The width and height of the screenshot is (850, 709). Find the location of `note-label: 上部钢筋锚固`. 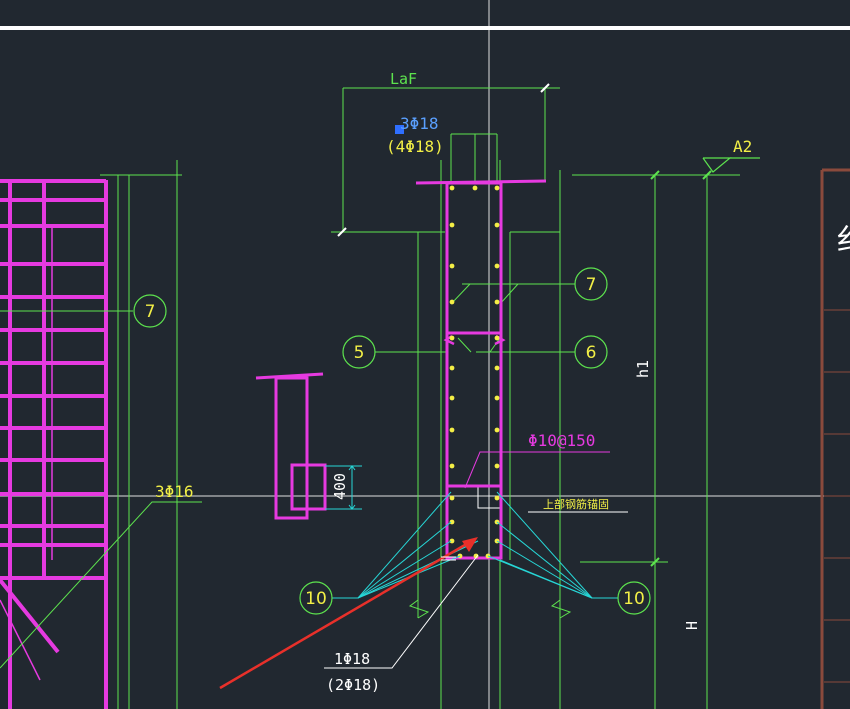

note-label: 上部钢筋锚固 is located at coordinates (576, 504).